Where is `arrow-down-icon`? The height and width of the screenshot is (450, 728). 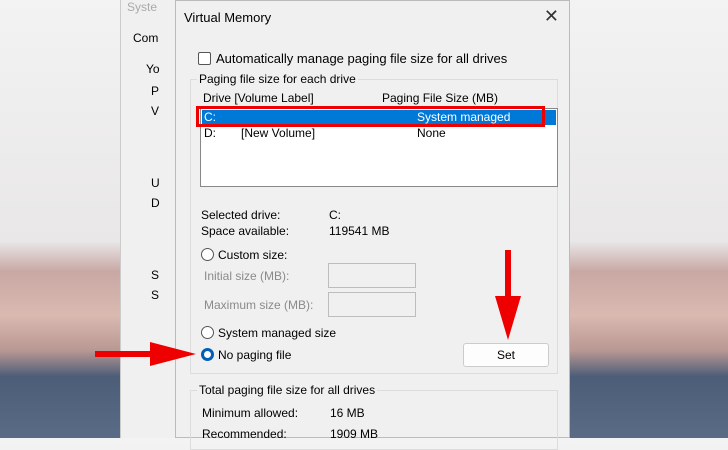
arrow-down-icon is located at coordinates (508, 295).